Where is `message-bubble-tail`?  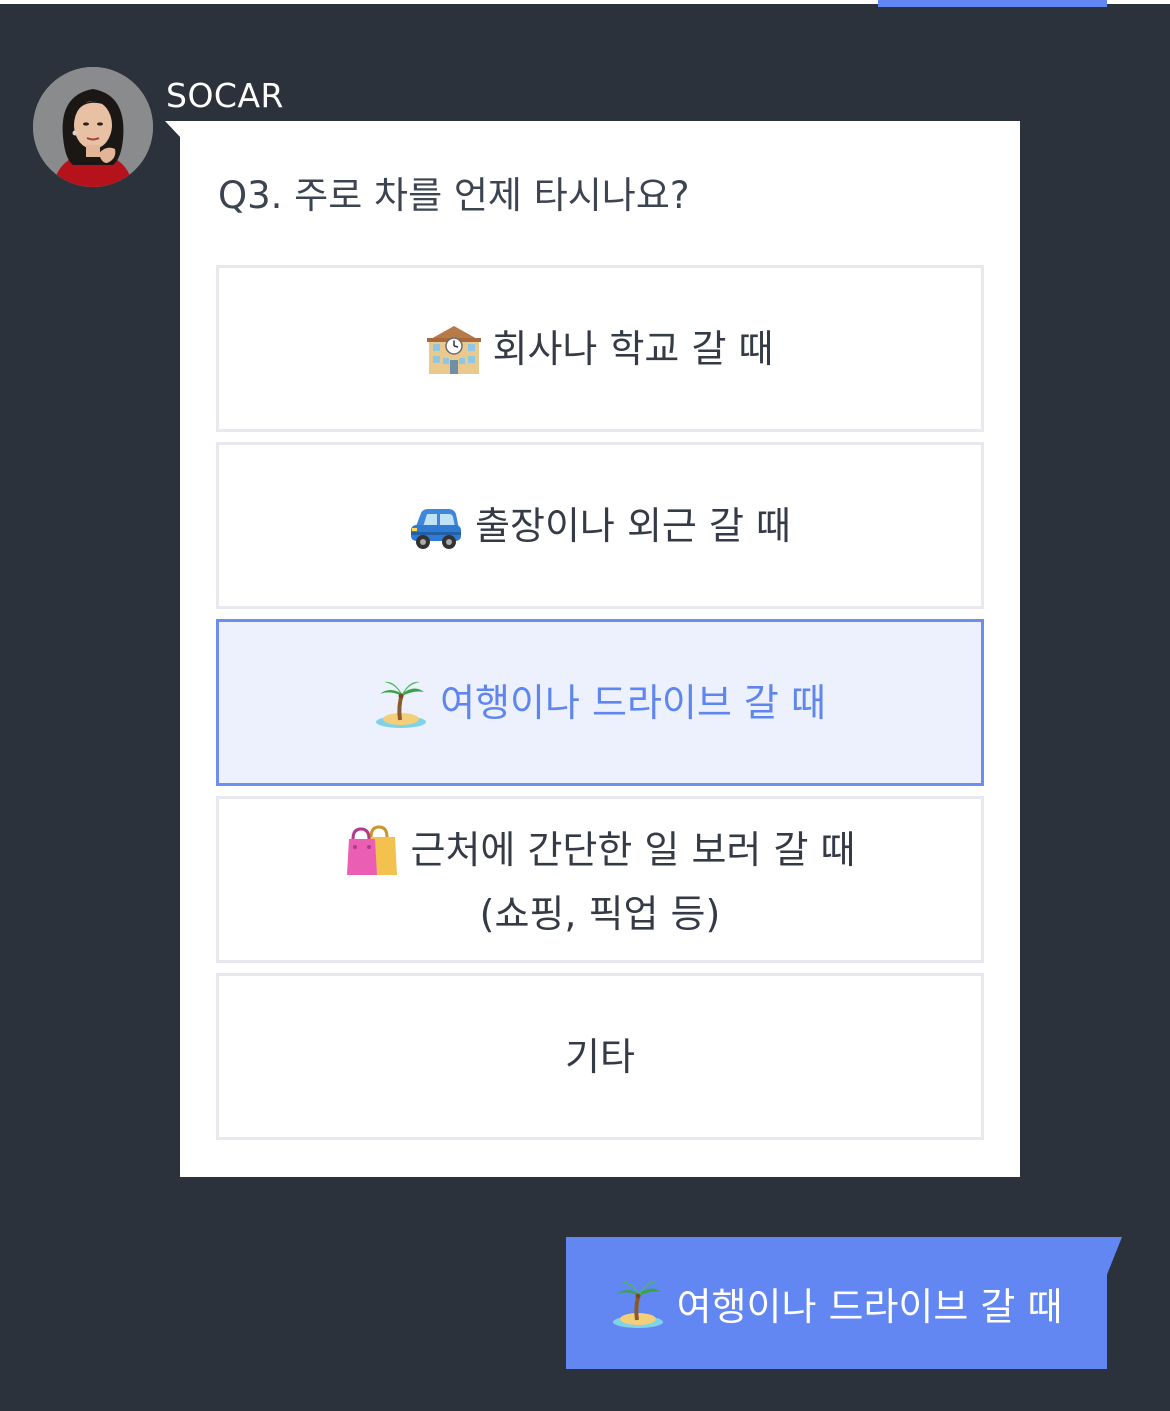 message-bubble-tail is located at coordinates (173, 129).